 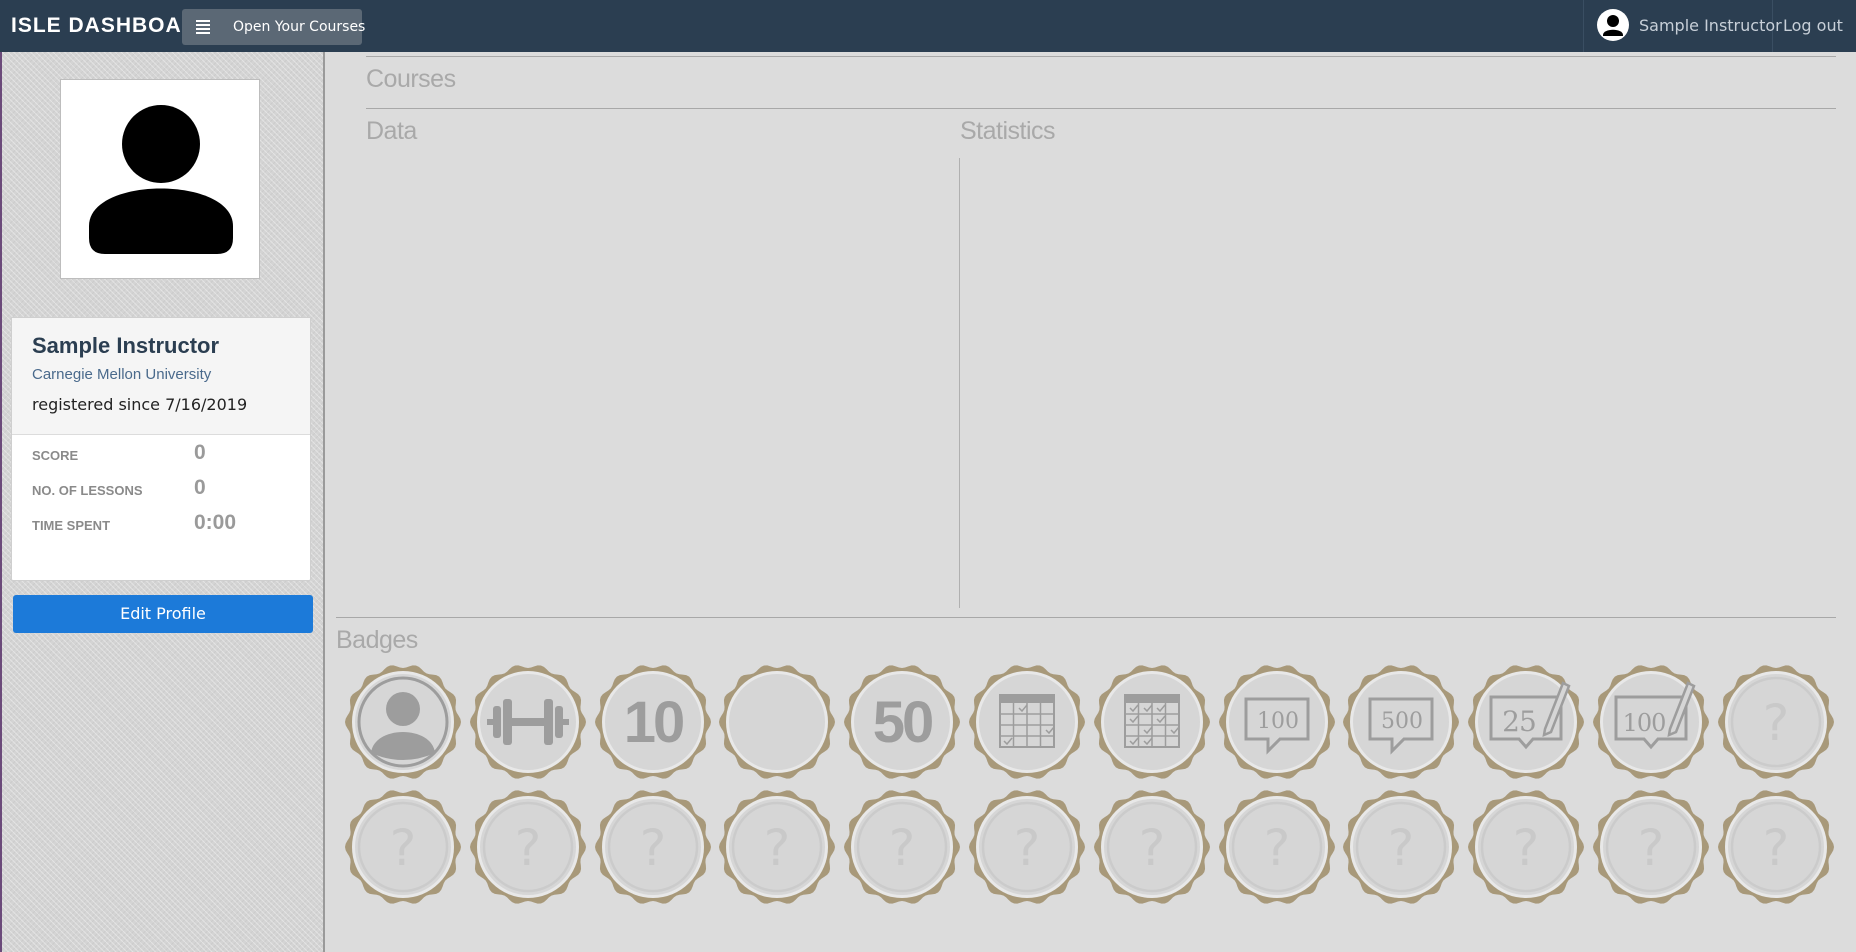 I want to click on lessons-label: NO. OF LESSONS, so click(x=87, y=490).